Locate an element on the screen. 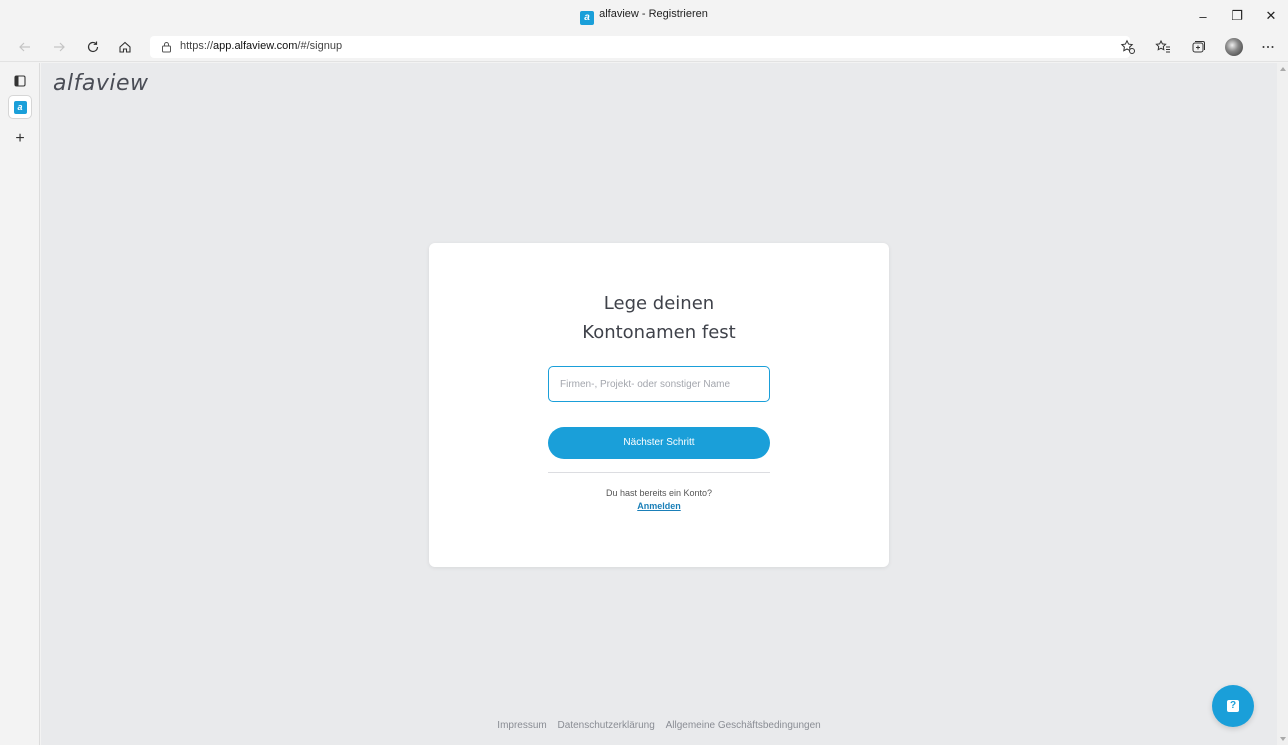  scroll-down-icon is located at coordinates (1283, 739).